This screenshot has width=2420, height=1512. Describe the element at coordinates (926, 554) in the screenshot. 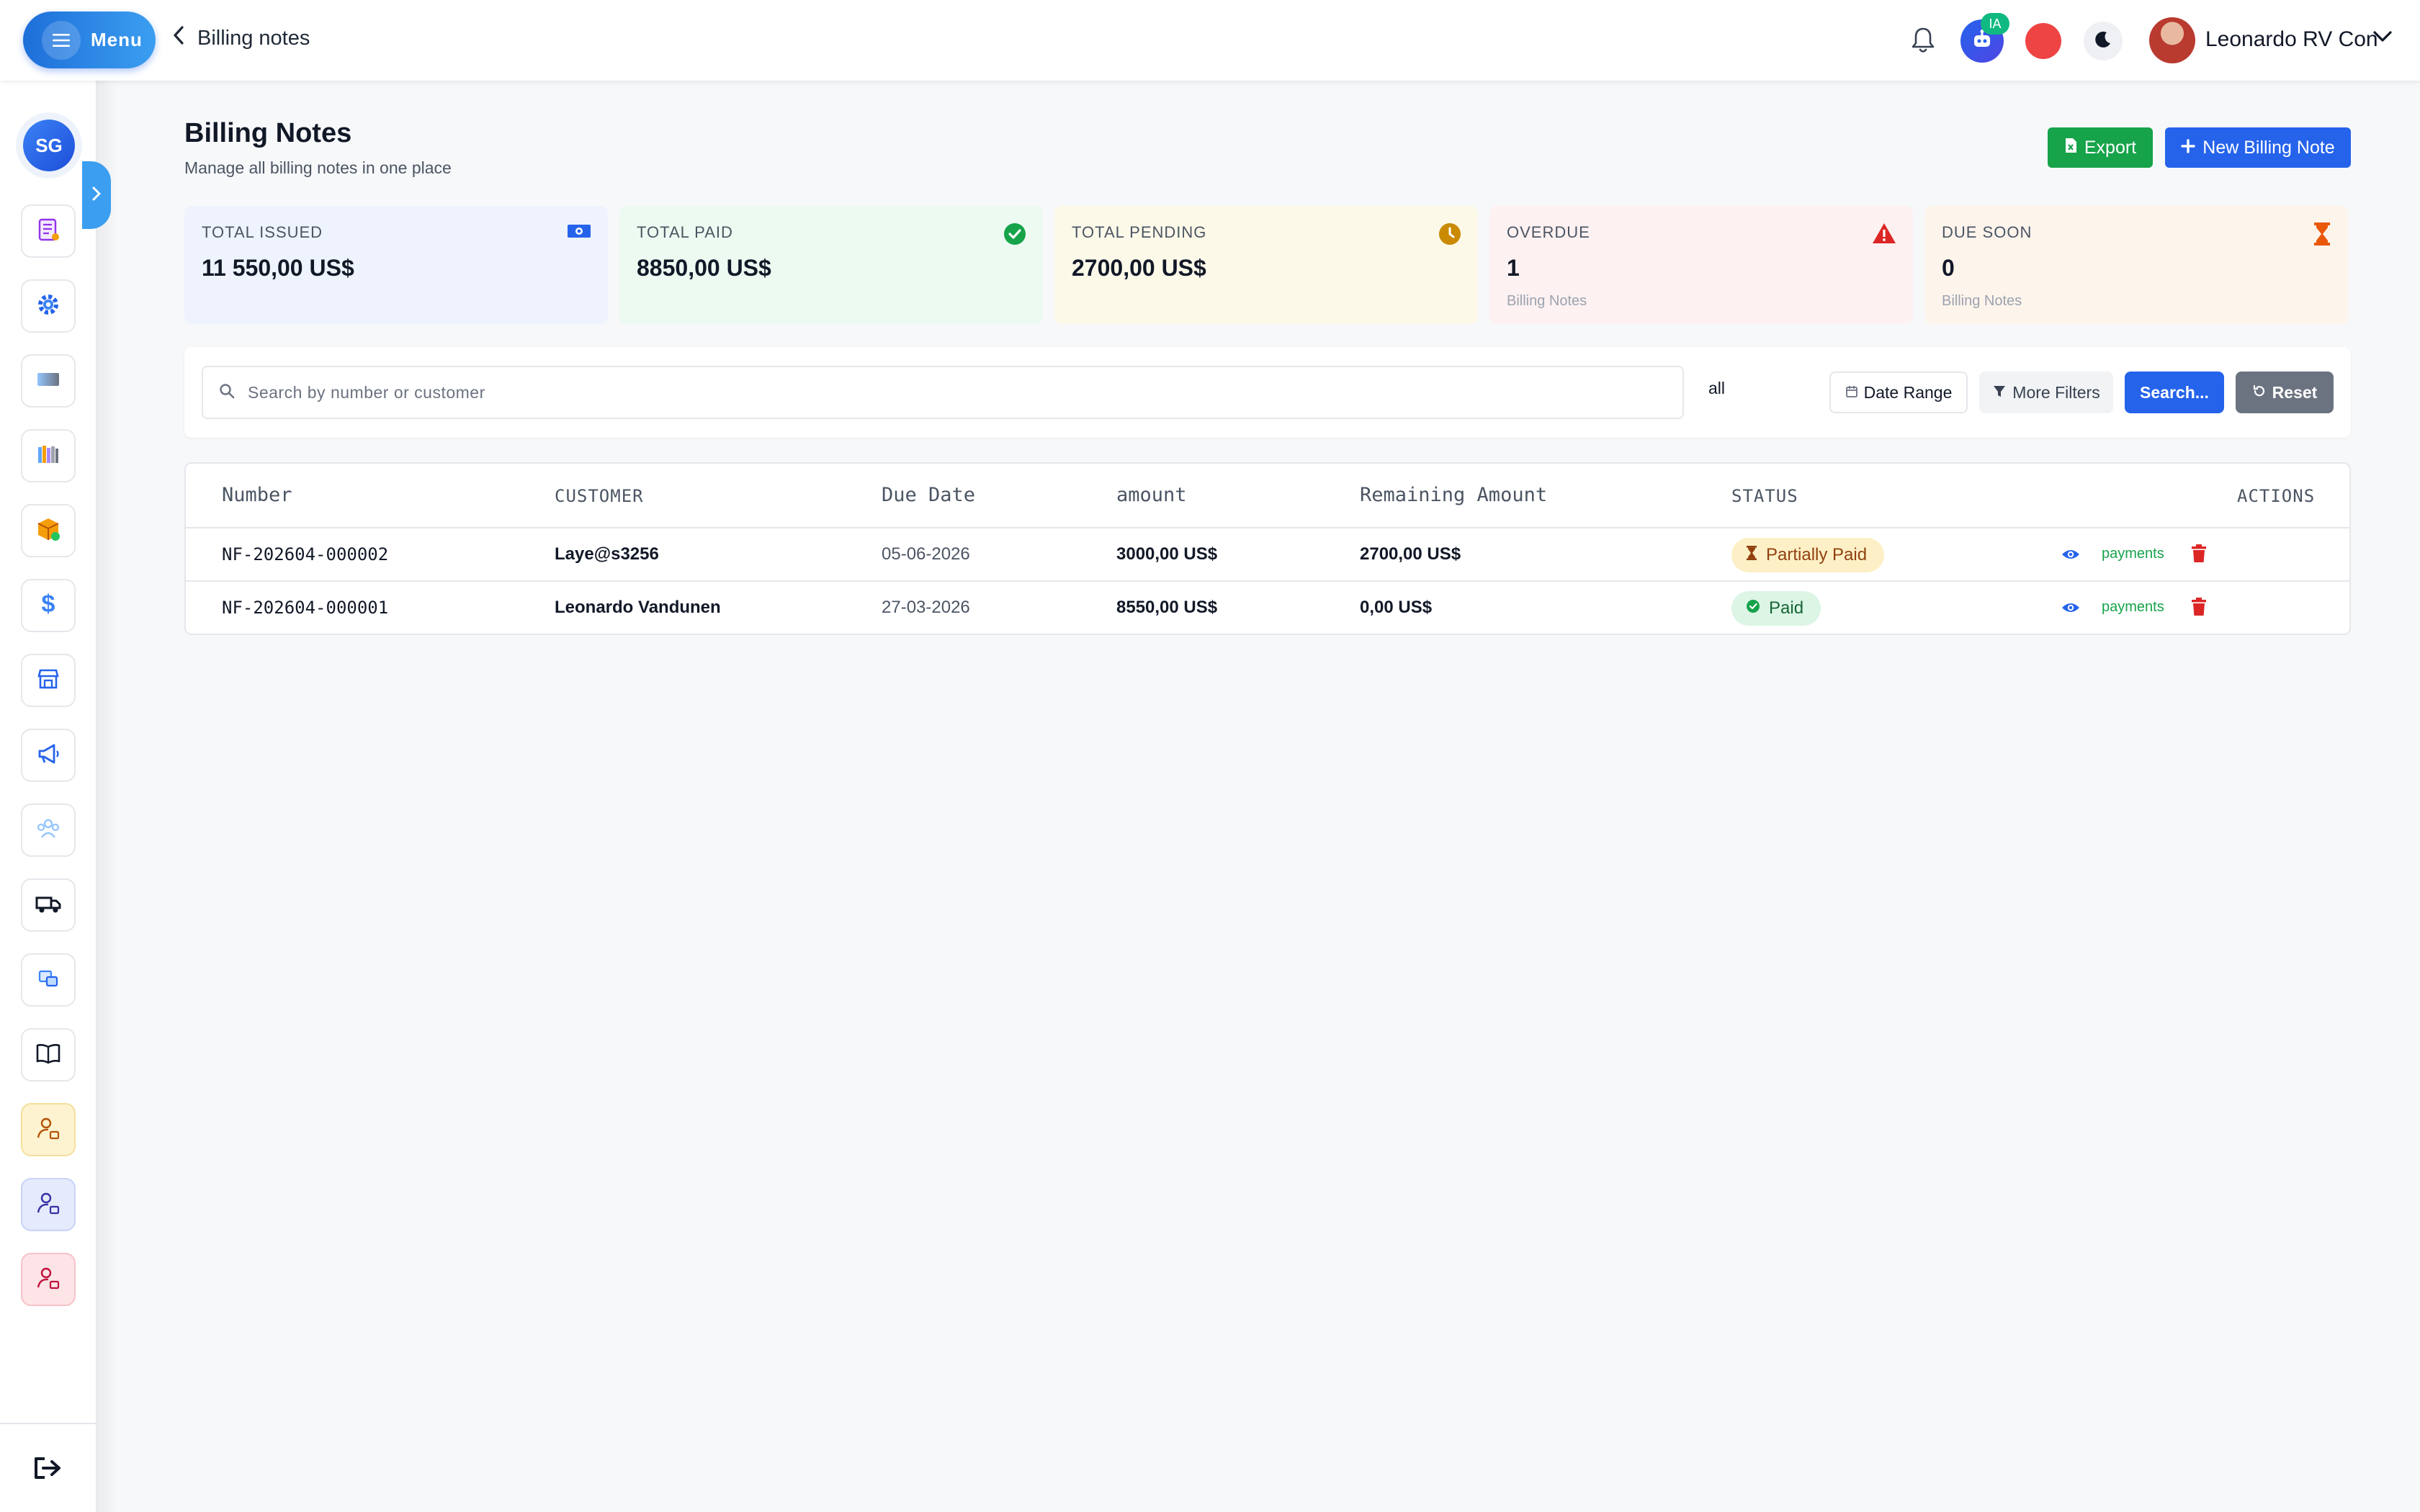

I see `cell-due-date: 05-06-2026` at that location.